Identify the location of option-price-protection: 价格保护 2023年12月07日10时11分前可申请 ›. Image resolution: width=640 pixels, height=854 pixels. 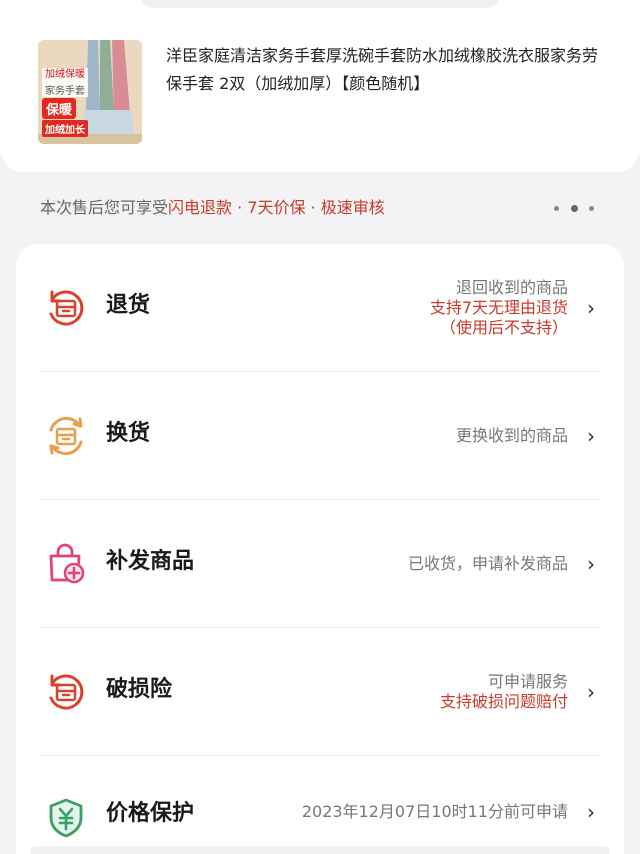
(320, 805).